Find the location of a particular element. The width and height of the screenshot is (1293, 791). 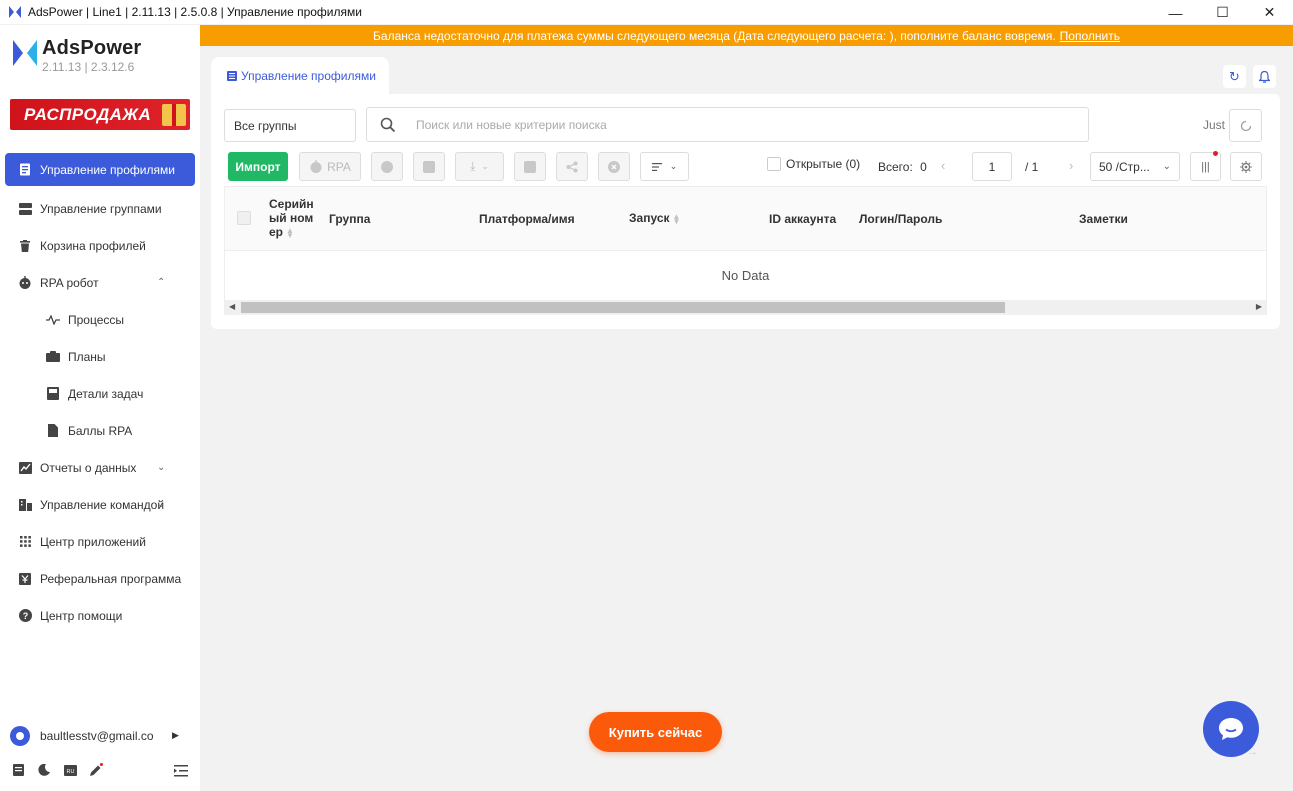

refresh-icon: ↻ is located at coordinates (1234, 76).